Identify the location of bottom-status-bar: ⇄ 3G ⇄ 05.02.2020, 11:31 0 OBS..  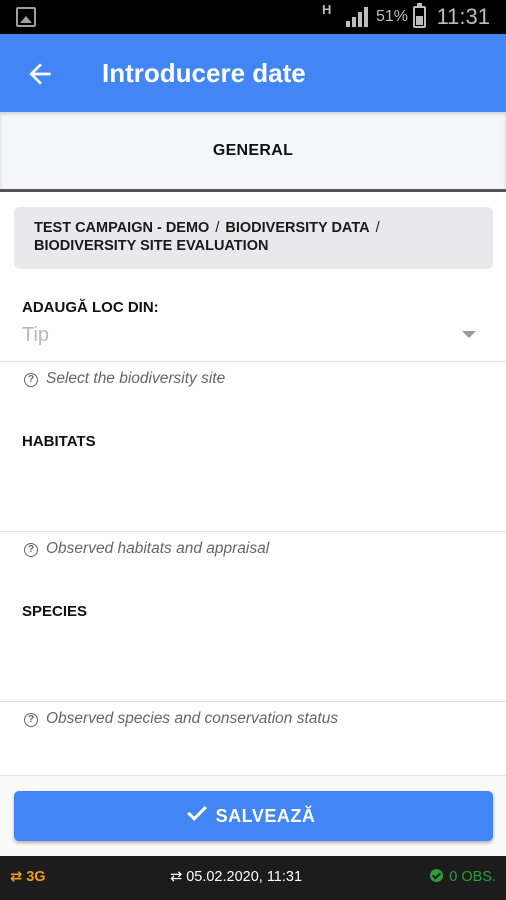
(253, 878).